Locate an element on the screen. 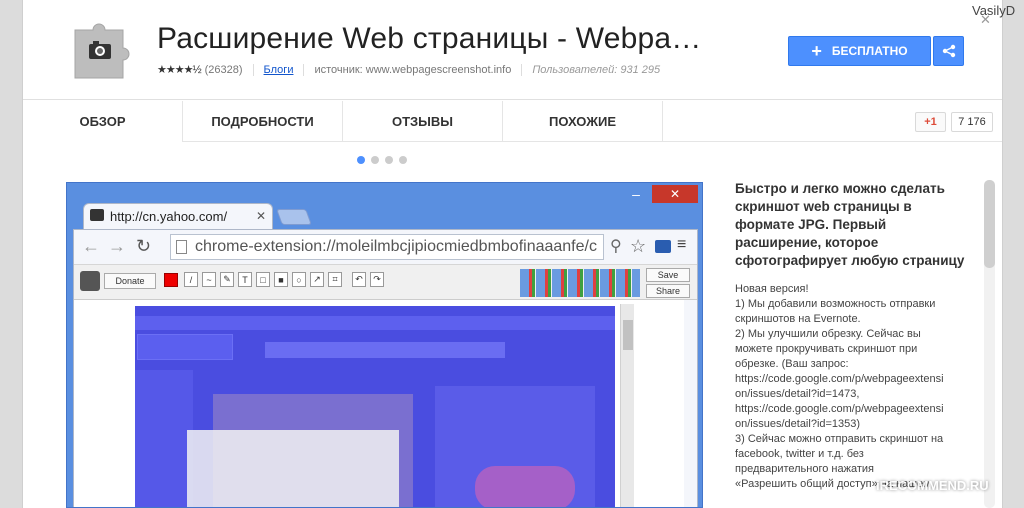  share-button is located at coordinates (948, 51).